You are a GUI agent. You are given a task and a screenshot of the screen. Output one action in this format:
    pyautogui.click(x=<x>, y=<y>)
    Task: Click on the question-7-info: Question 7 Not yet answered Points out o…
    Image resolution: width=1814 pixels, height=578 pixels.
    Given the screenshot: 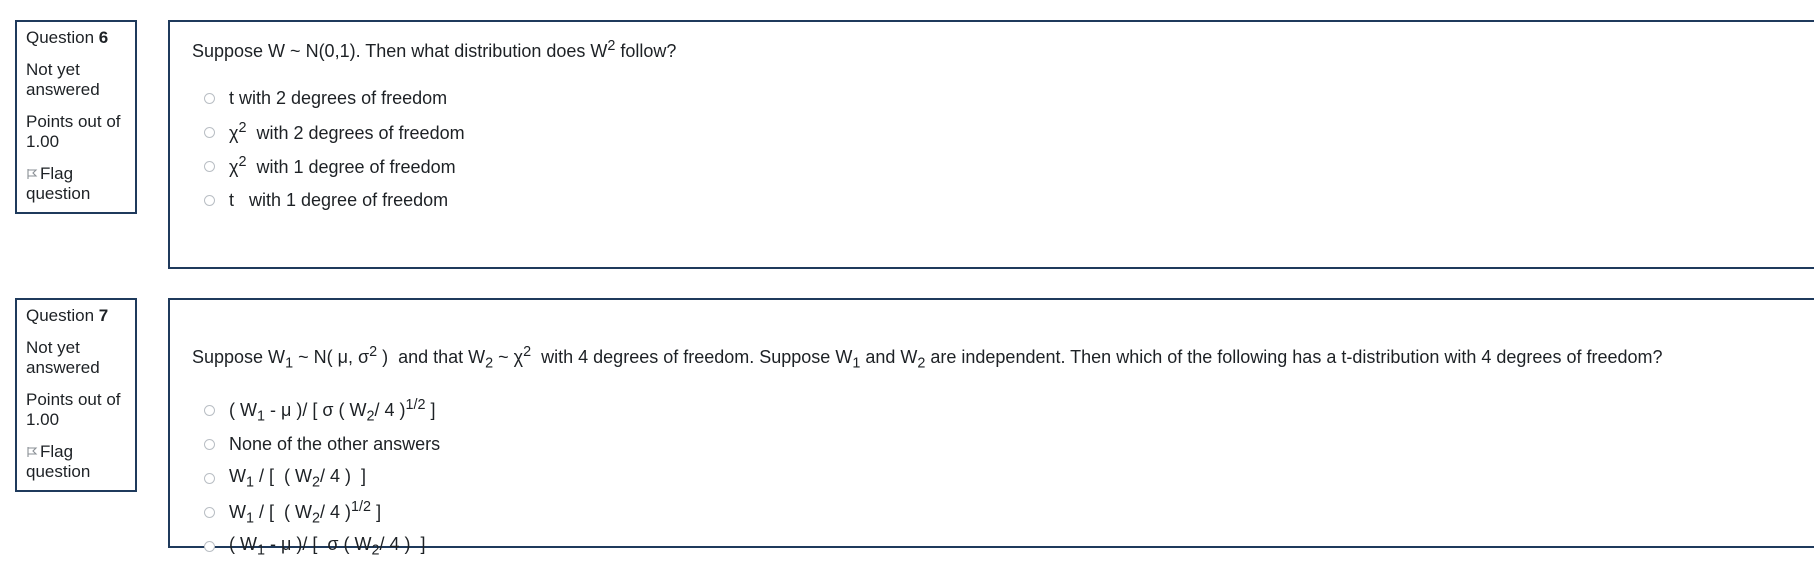 What is the action you would take?
    pyautogui.click(x=76, y=395)
    